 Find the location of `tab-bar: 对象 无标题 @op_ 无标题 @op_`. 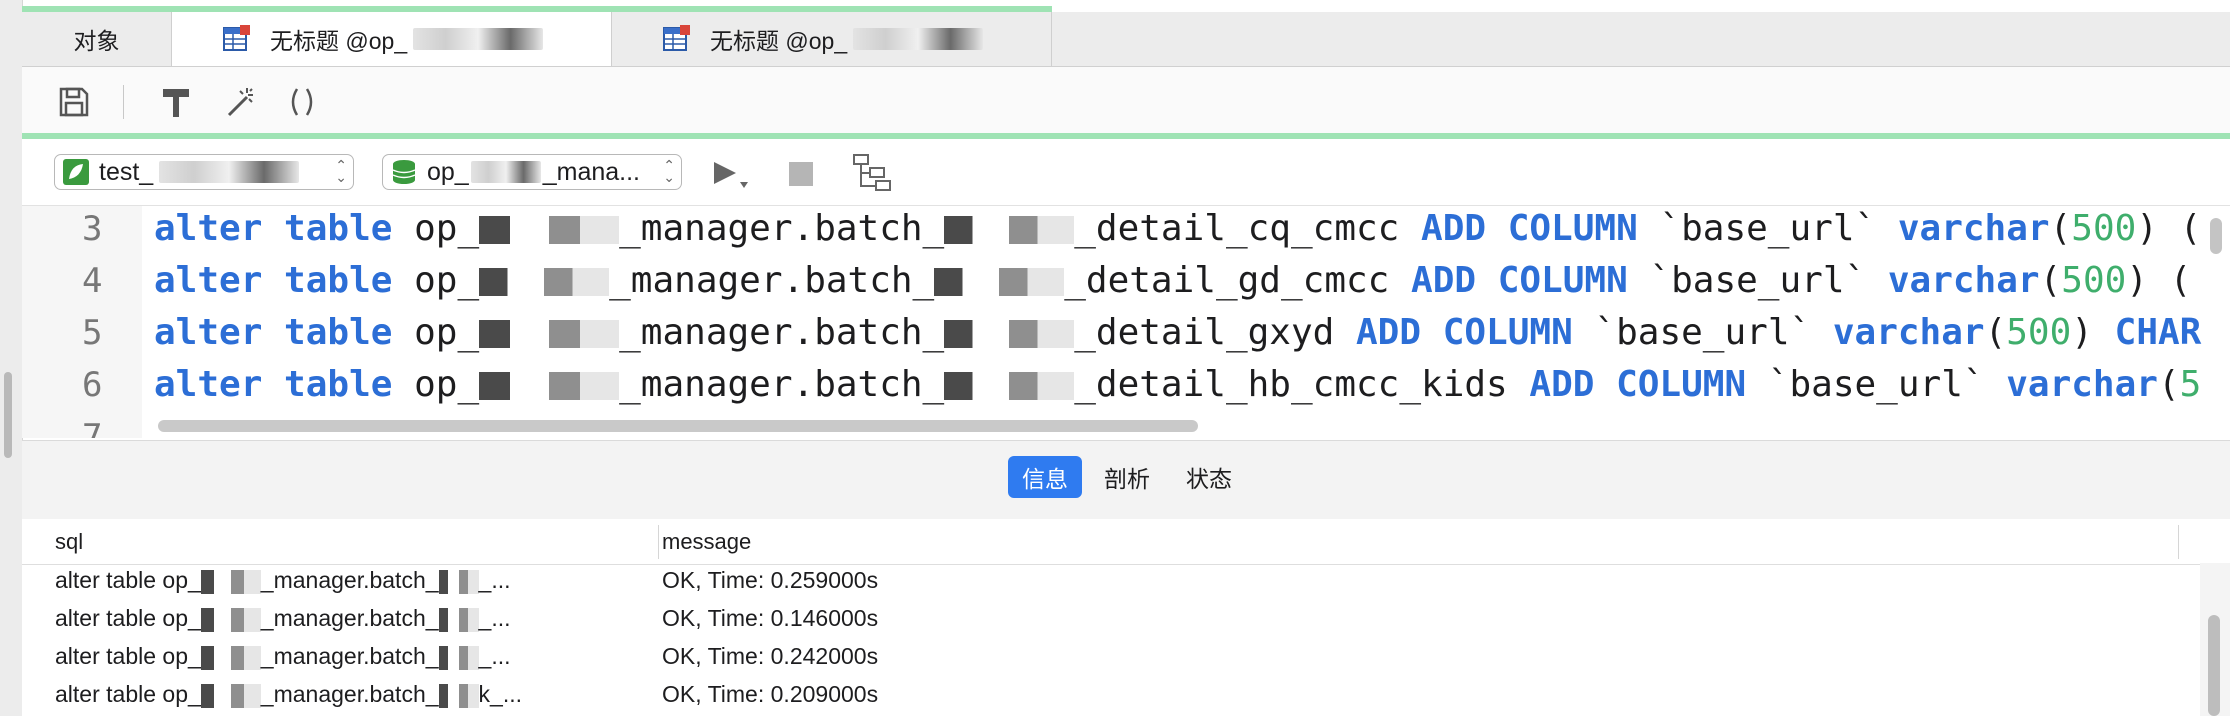

tab-bar: 对象 无标题 @op_ 无标题 @op_ is located at coordinates (1126, 39).